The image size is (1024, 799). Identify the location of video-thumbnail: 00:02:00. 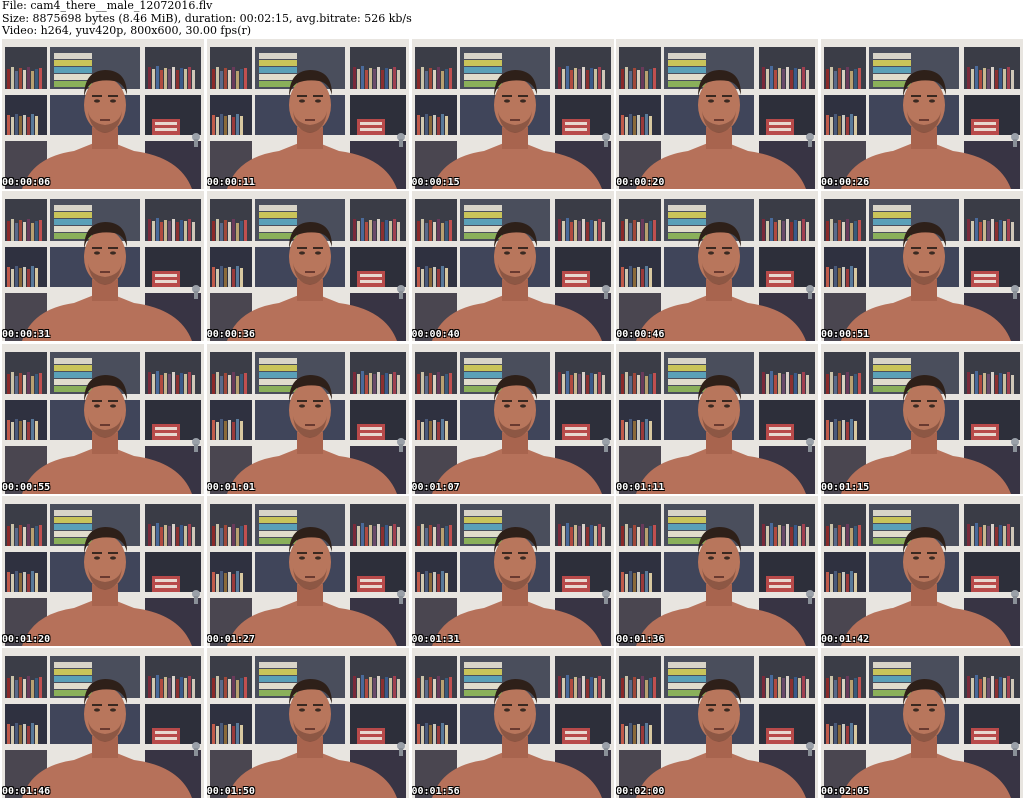
(717, 723).